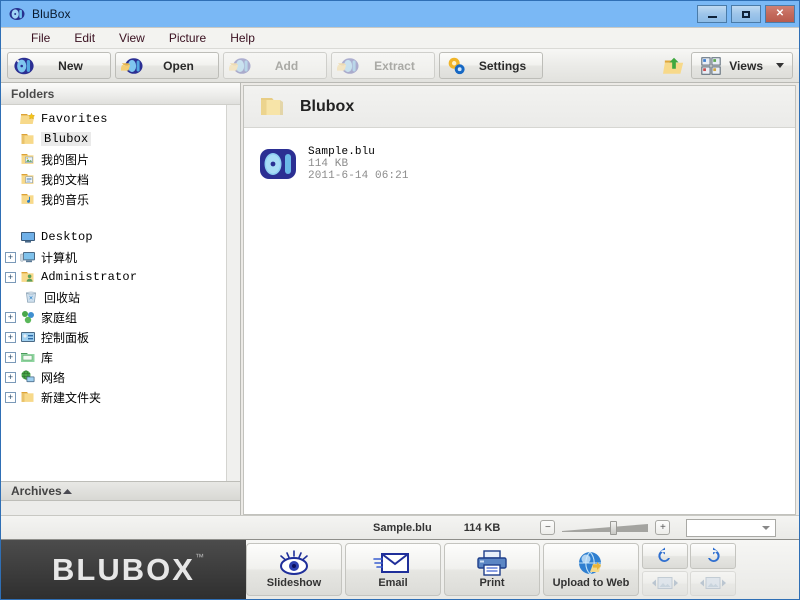  What do you see at coordinates (393, 569) in the screenshot?
I see `email-button: Email` at bounding box center [393, 569].